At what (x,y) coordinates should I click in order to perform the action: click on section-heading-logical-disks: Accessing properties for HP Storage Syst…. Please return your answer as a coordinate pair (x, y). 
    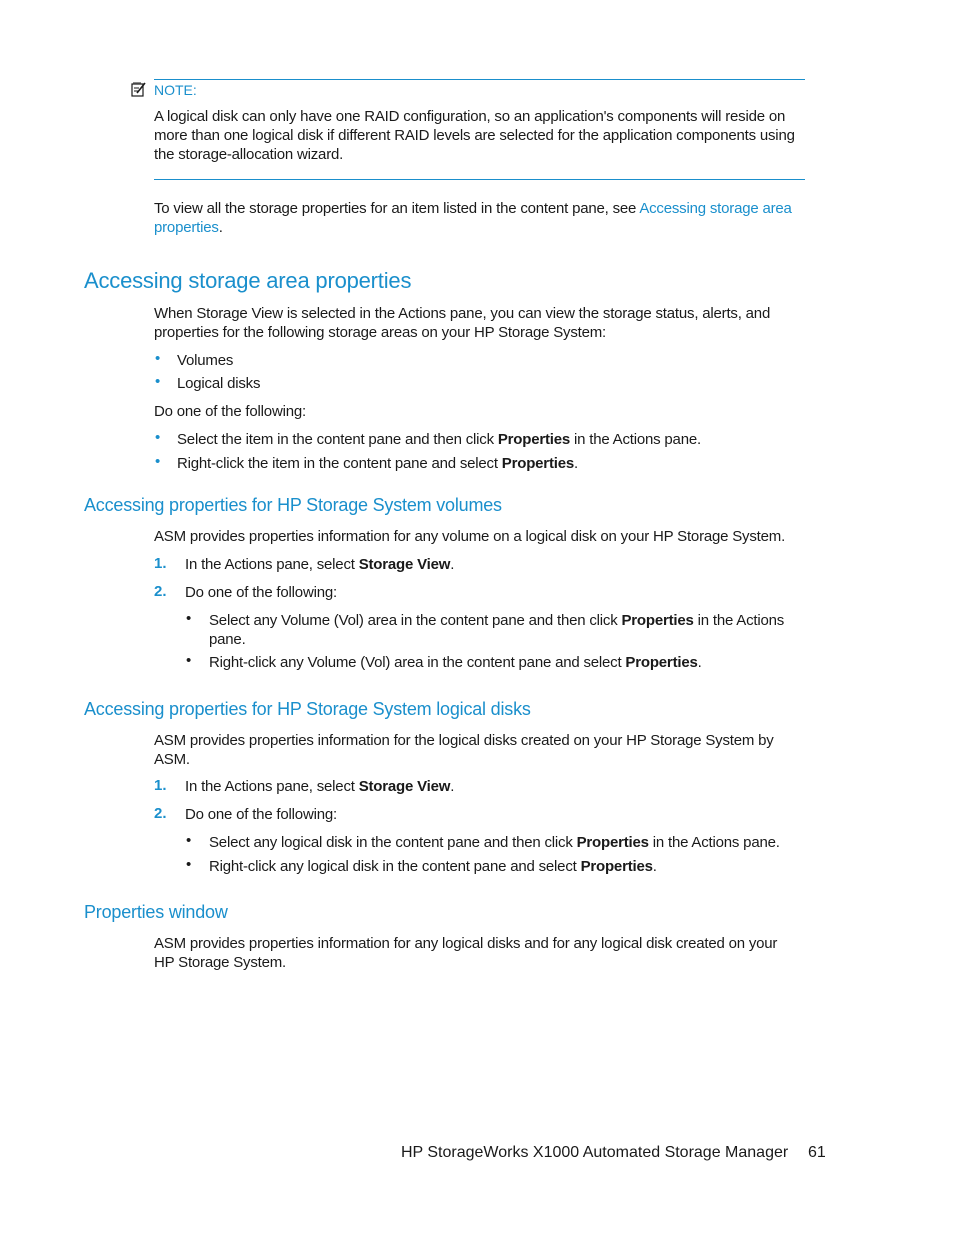
    Looking at the image, I should click on (307, 709).